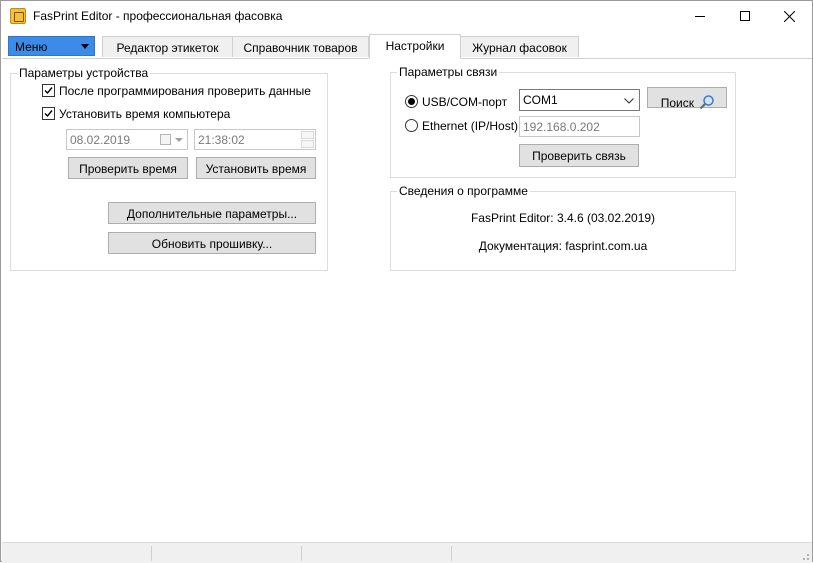 Image resolution: width=813 pixels, height=563 pixels. I want to click on maximize-icon, so click(744, 16).